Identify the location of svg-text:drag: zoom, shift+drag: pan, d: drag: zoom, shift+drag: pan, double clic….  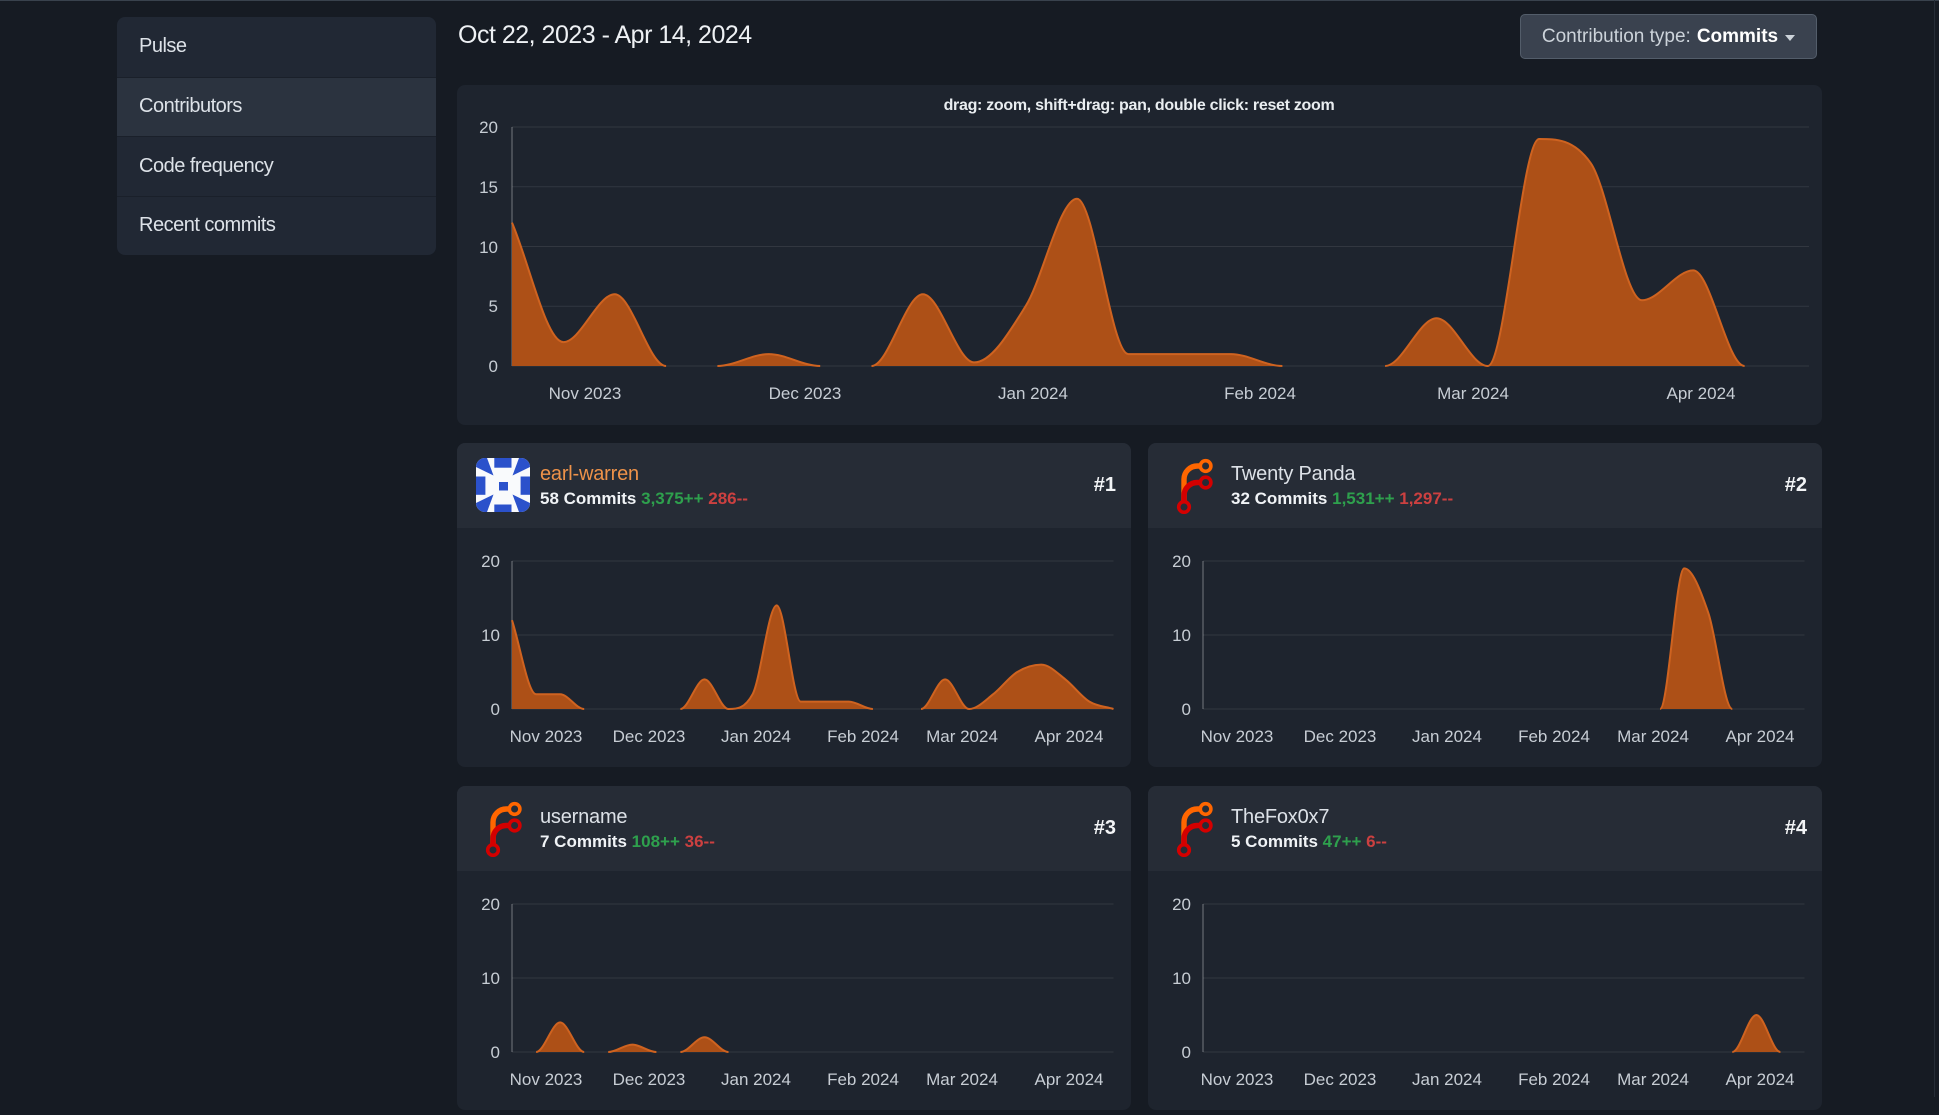
(1139, 105).